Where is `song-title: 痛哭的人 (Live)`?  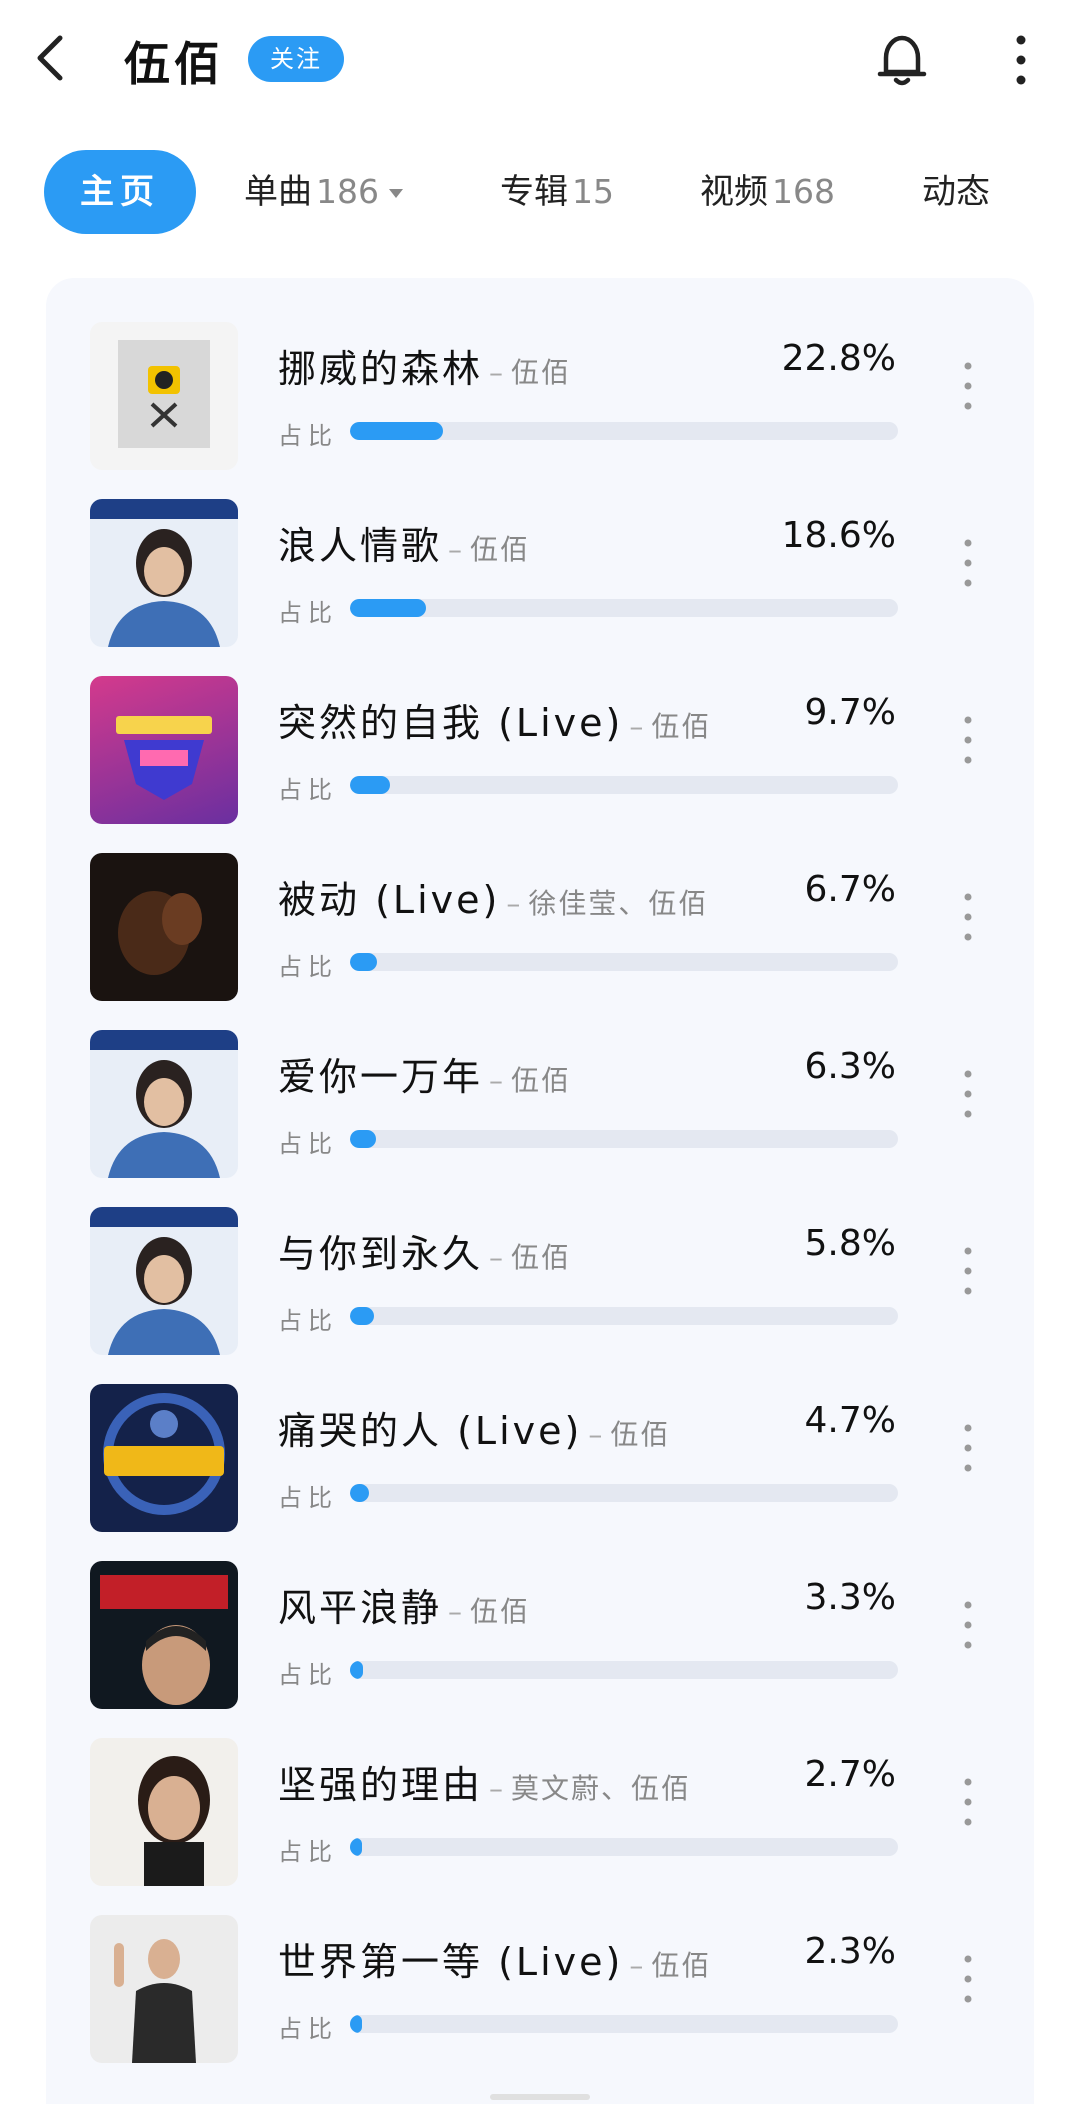 song-title: 痛哭的人 (Live) is located at coordinates (430, 1431).